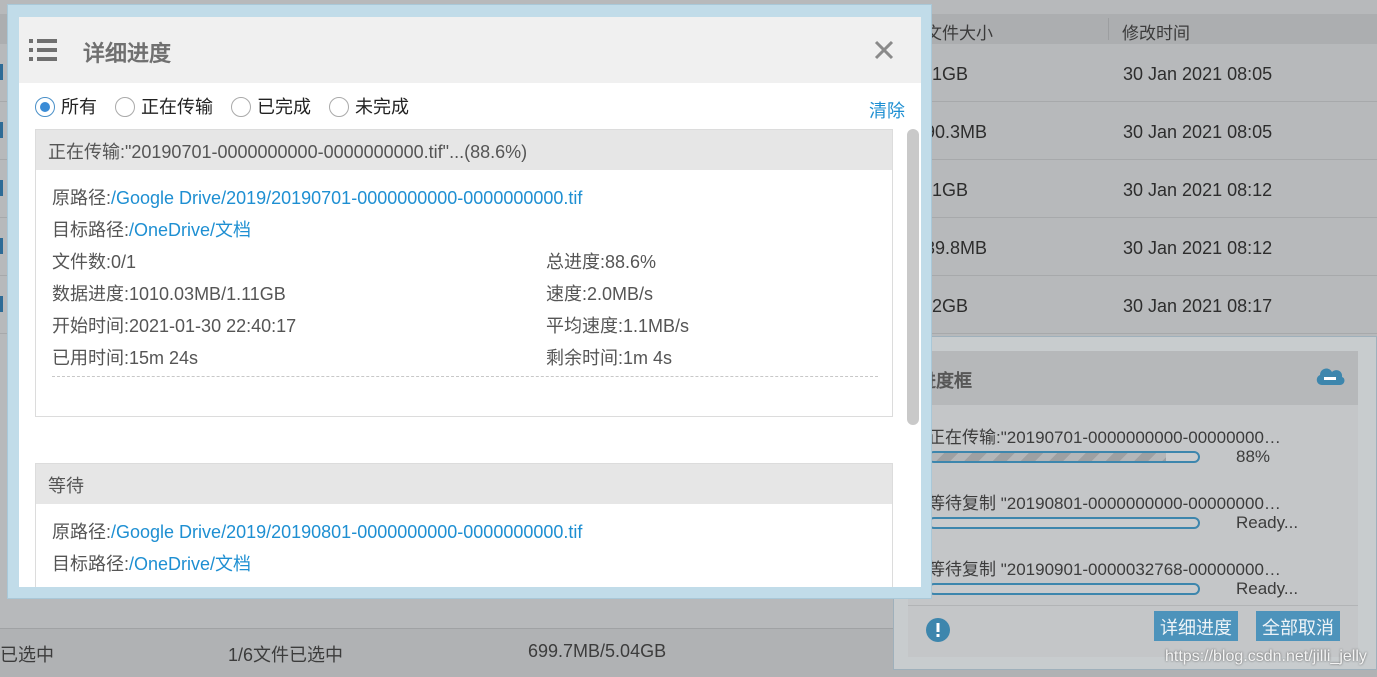 Image resolution: width=1377 pixels, height=677 pixels. What do you see at coordinates (1253, 456) in the screenshot?
I see `progress-percent: 88%` at bounding box center [1253, 456].